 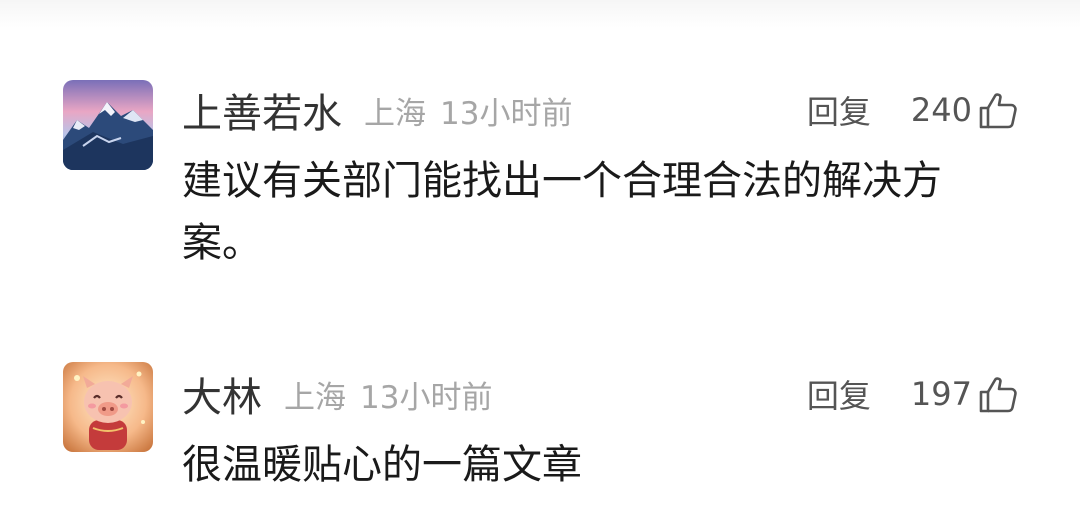 I want to click on like-button: 240, so click(x=965, y=110).